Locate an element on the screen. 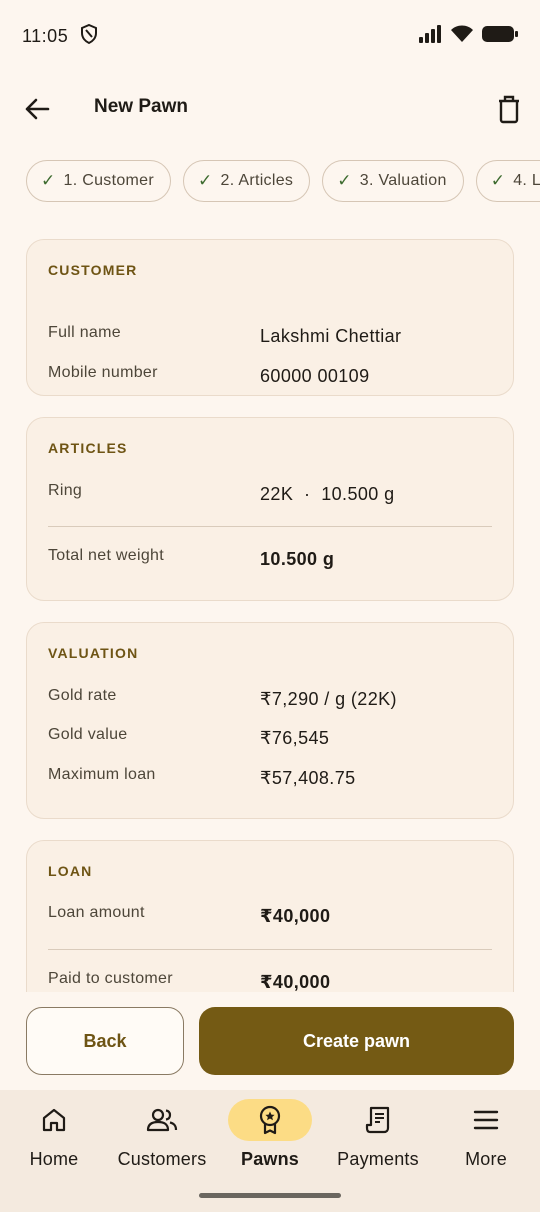  nav-item-pawns: Pawns is located at coordinates (270, 1140).